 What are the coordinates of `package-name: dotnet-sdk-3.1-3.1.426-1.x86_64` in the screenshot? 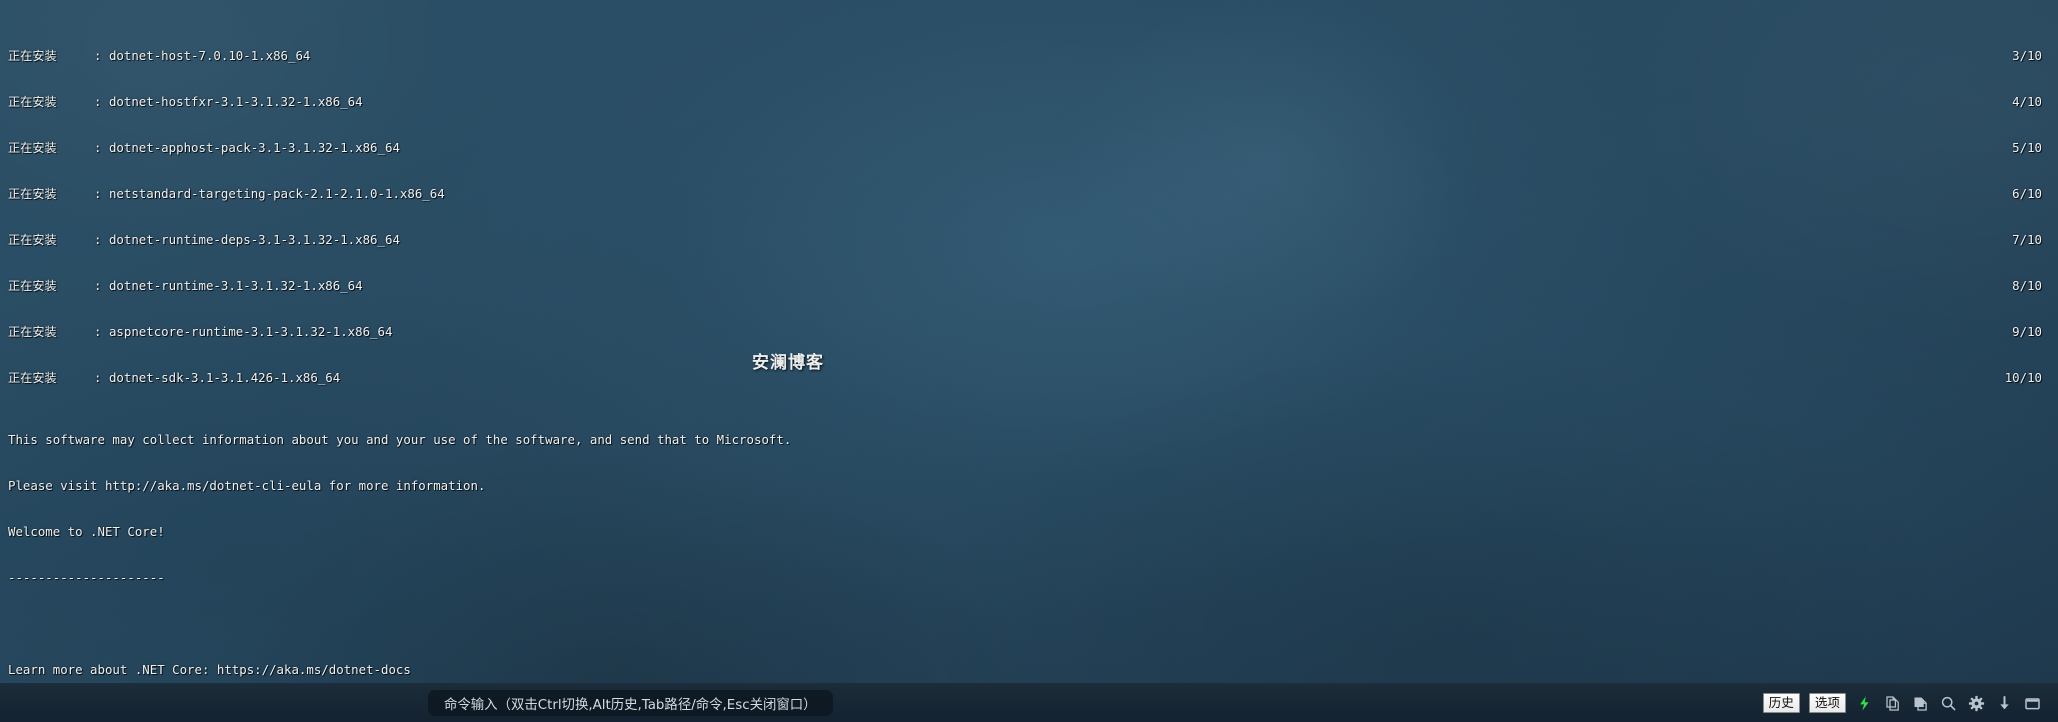 It's located at (224, 378).